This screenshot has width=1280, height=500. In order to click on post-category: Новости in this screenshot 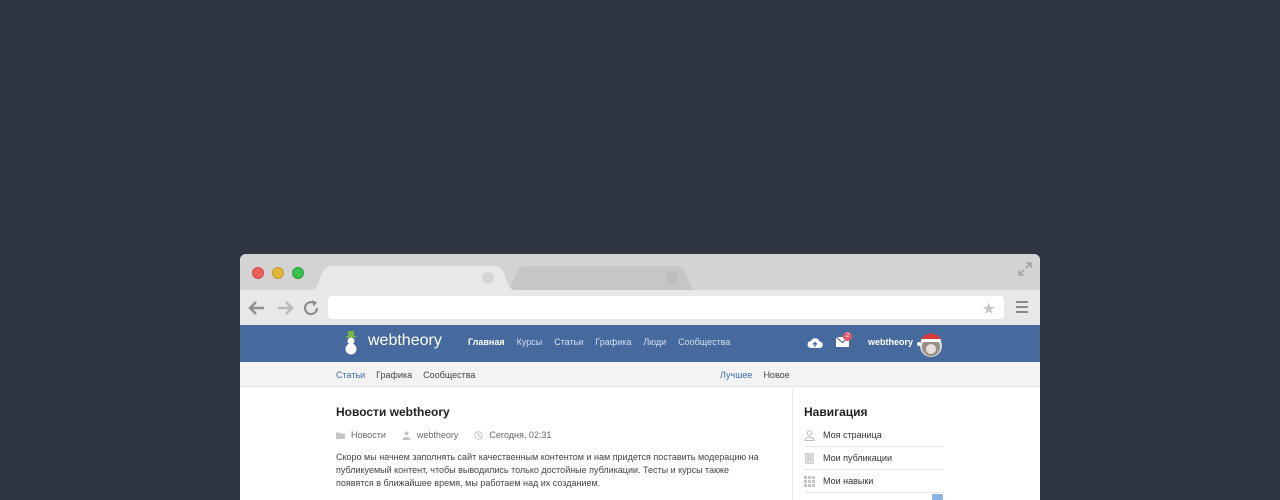, I will do `click(361, 435)`.